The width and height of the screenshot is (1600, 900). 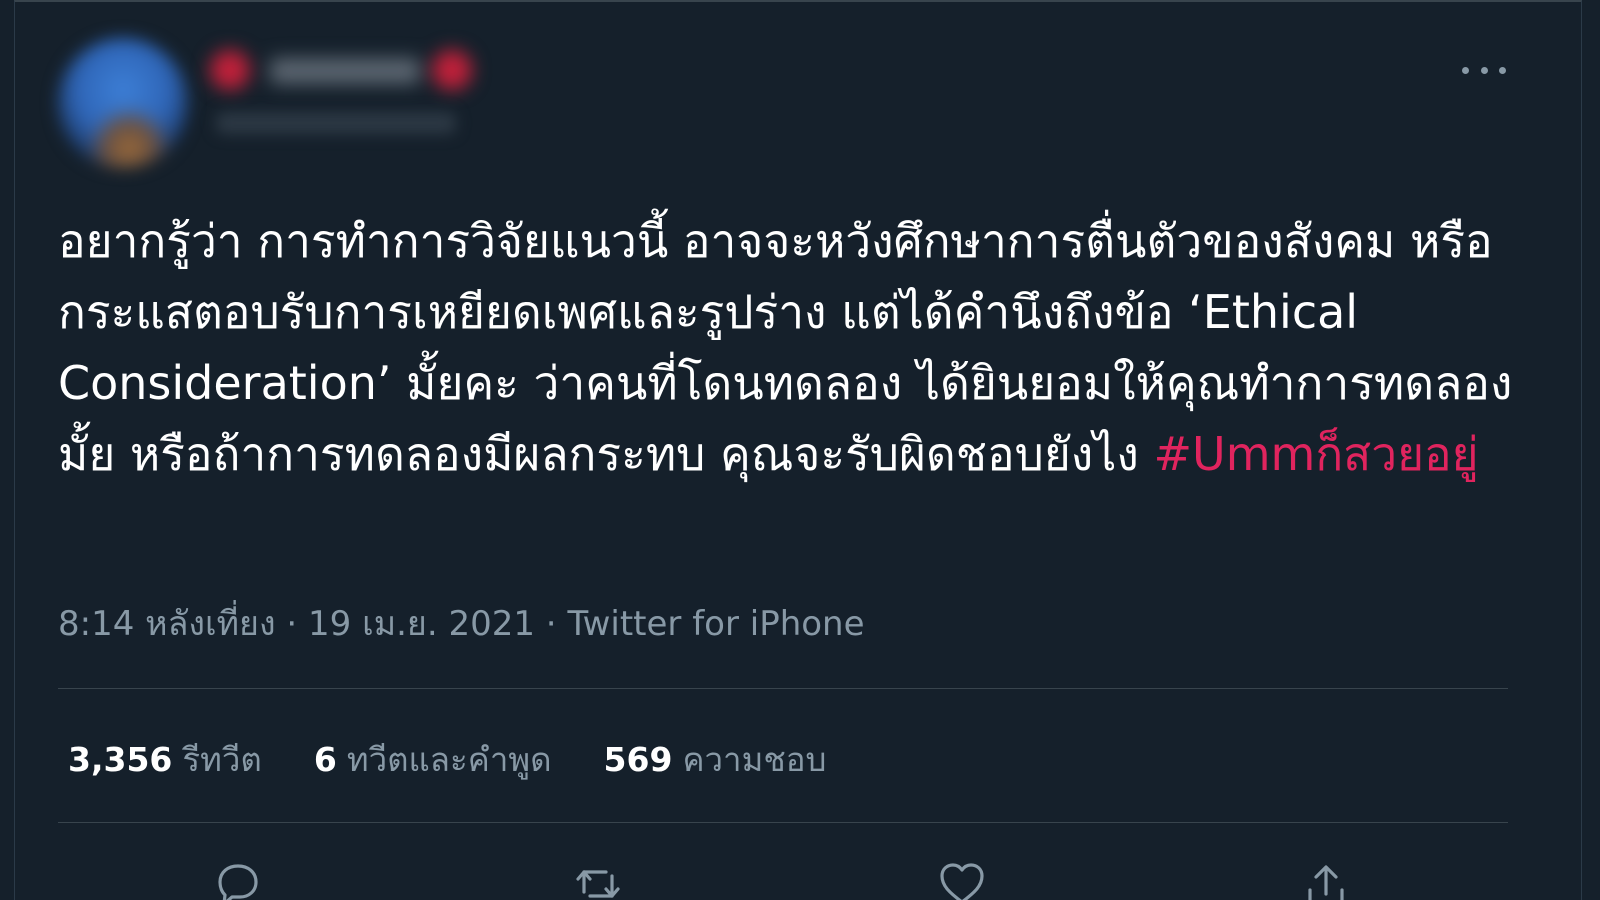 I want to click on retweets-count: 3,356, so click(x=120, y=759).